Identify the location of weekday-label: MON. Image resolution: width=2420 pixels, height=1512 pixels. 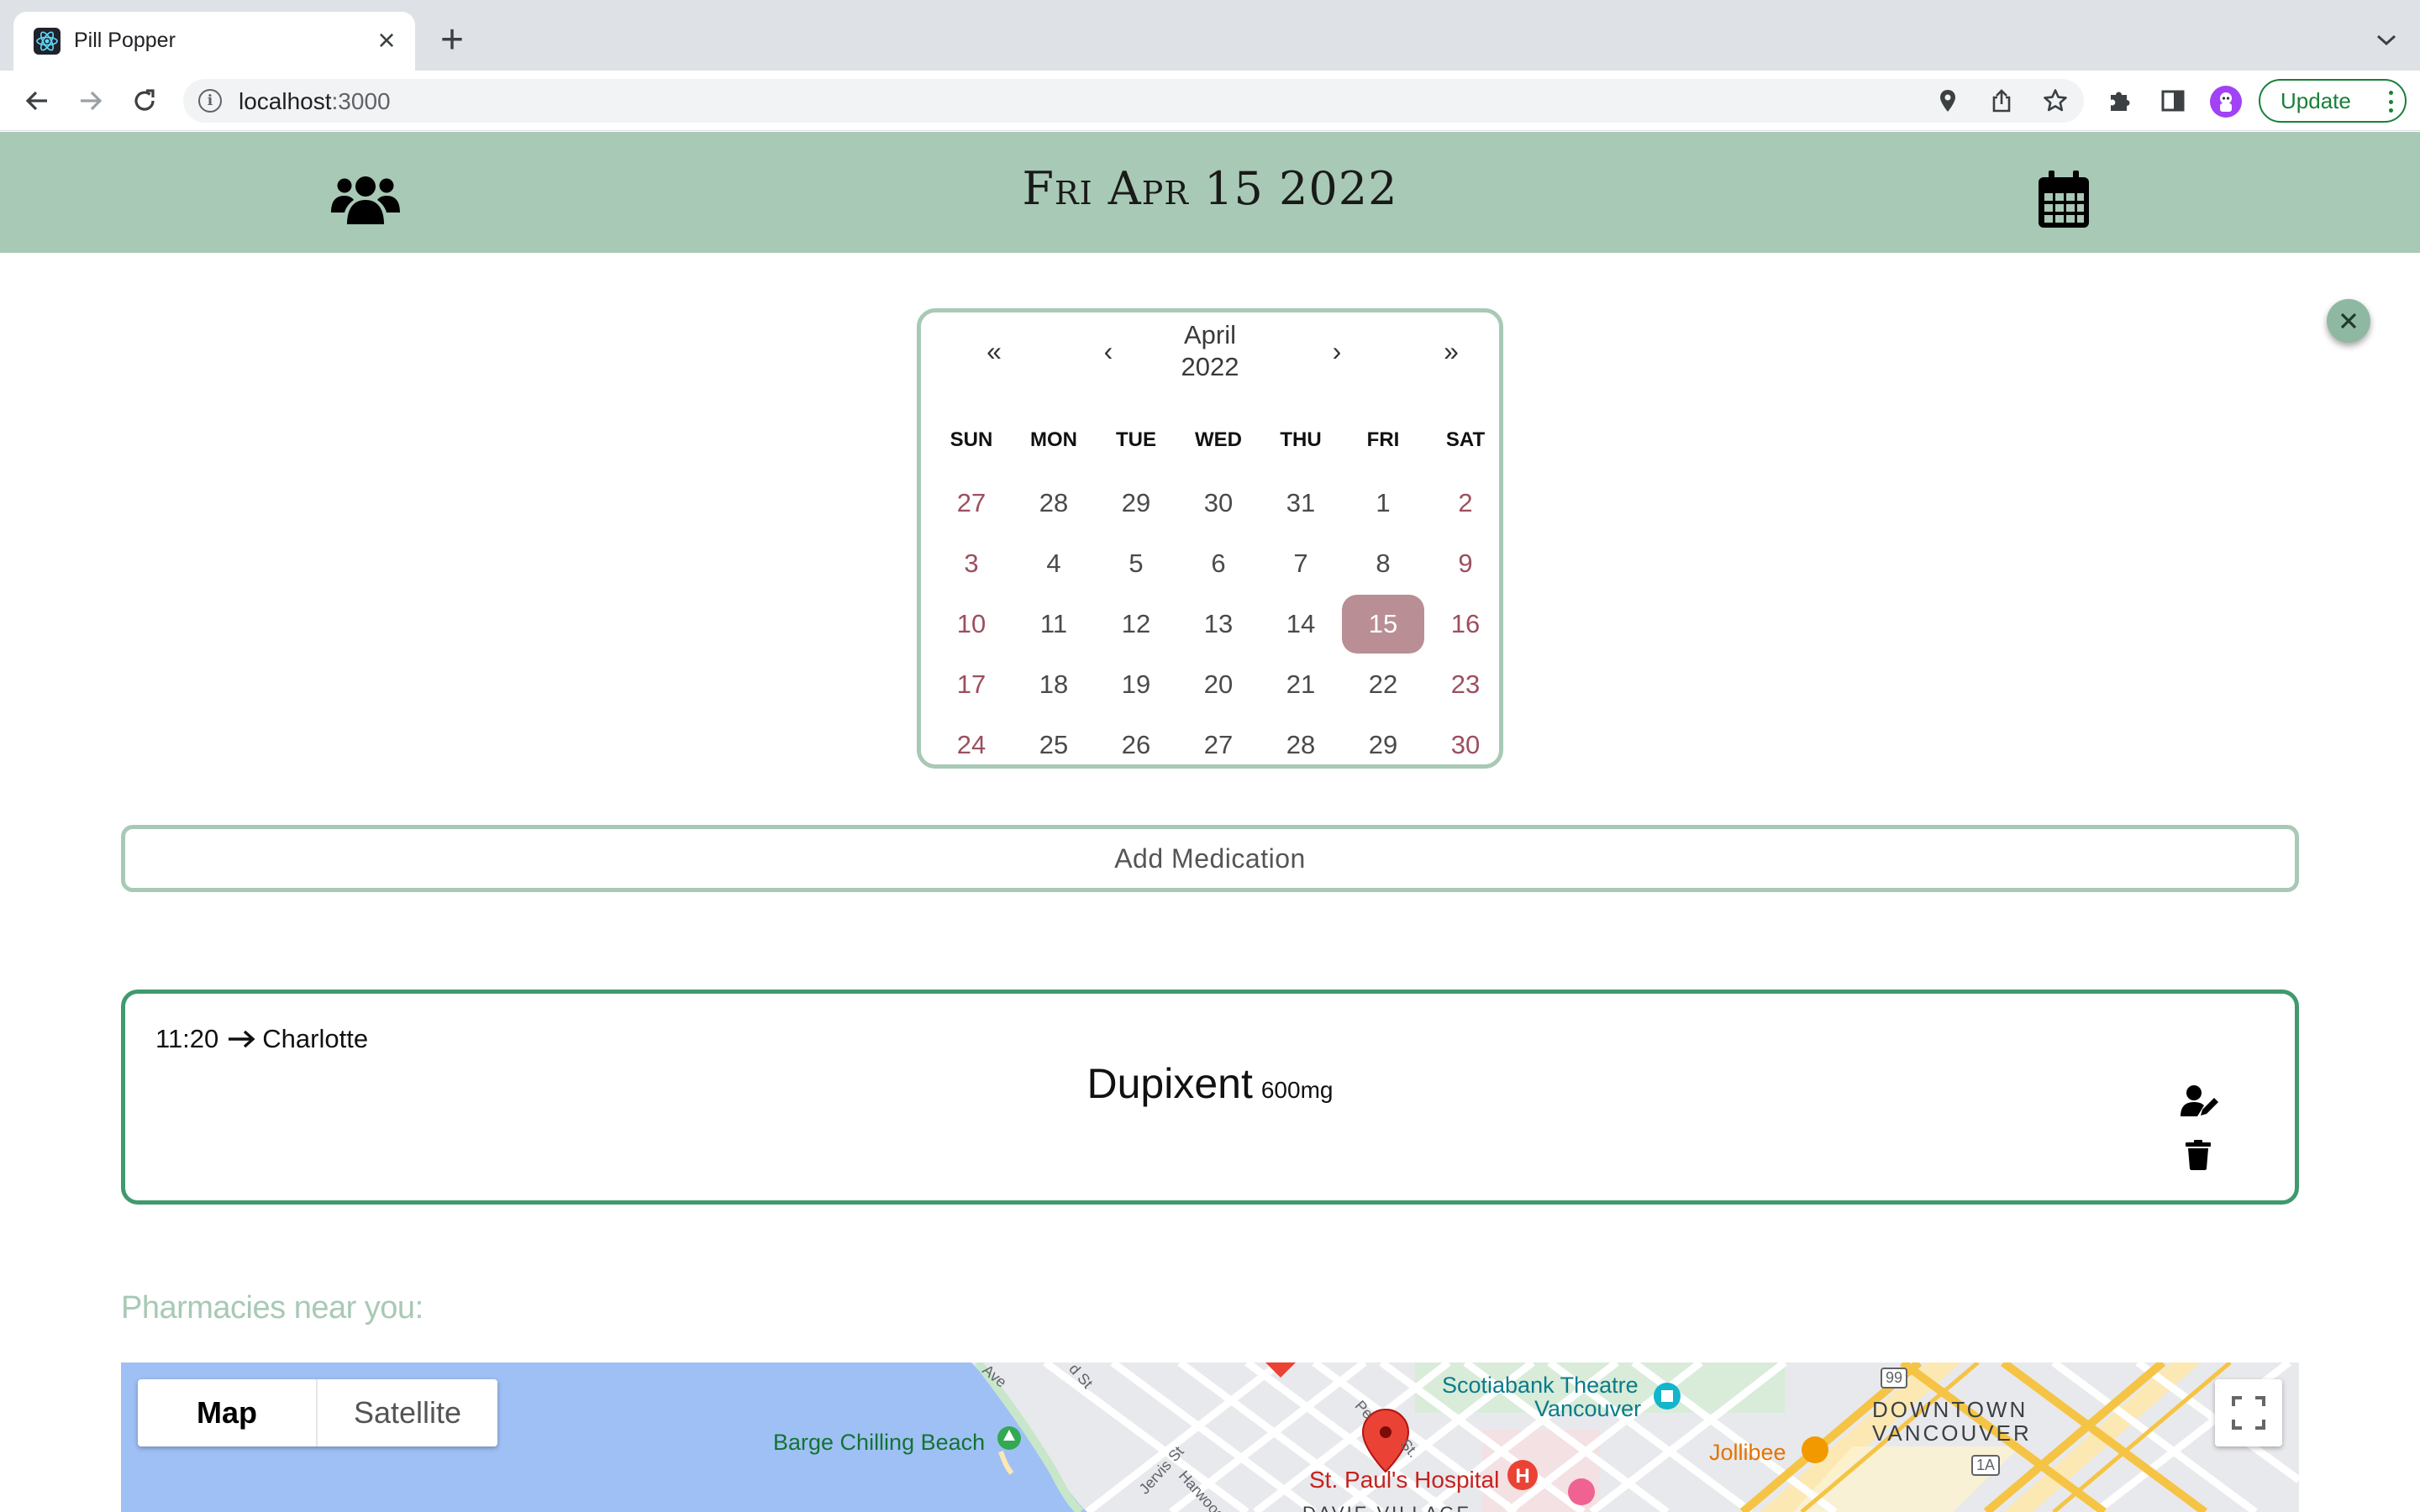
(1053, 439).